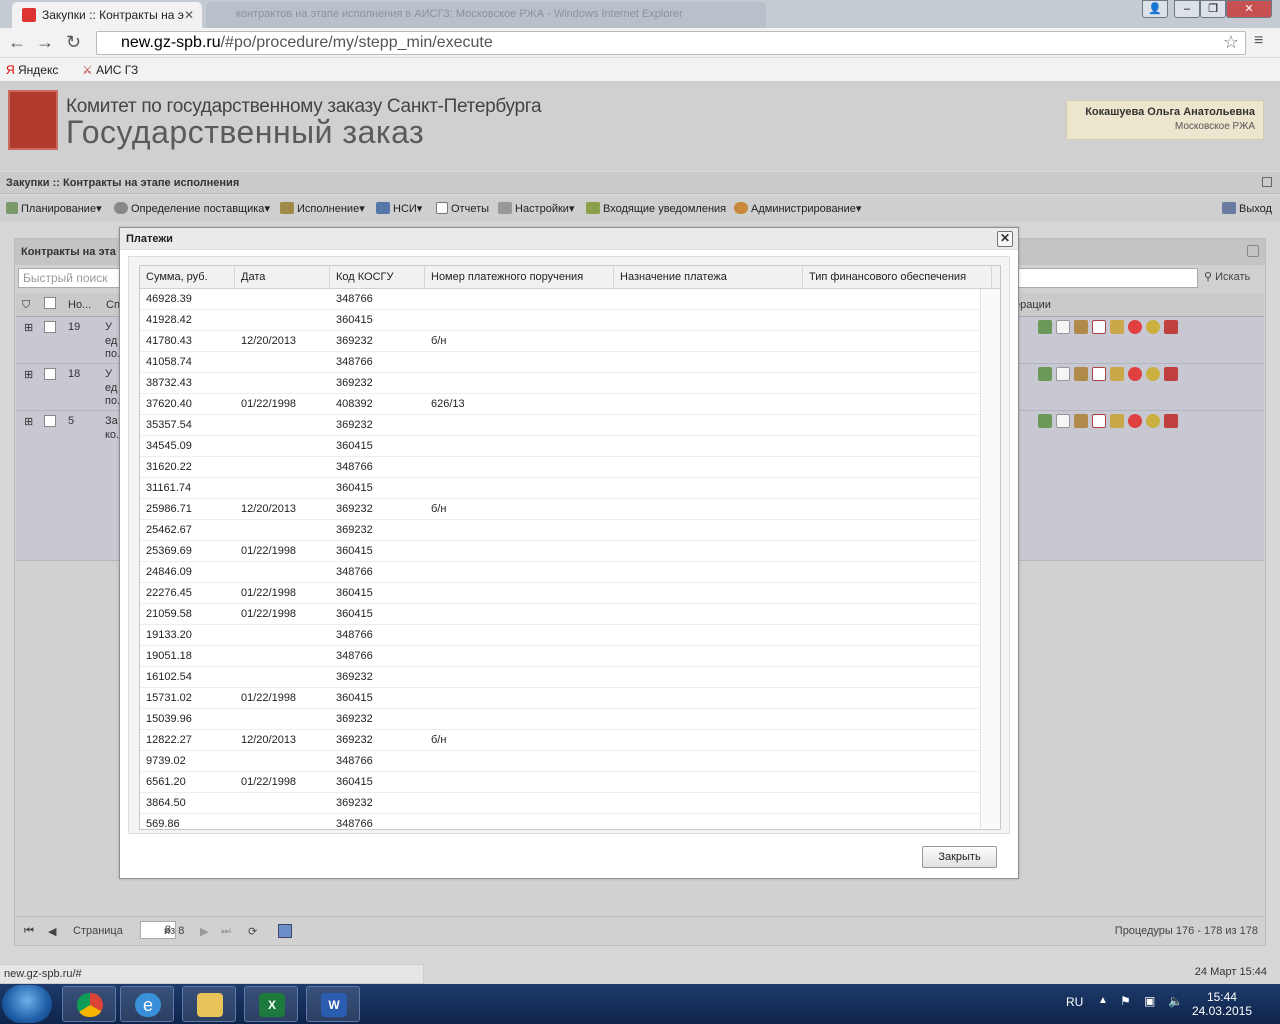 The height and width of the screenshot is (1024, 1280). I want to click on chrome-menu-icon: ≡, so click(1258, 41).